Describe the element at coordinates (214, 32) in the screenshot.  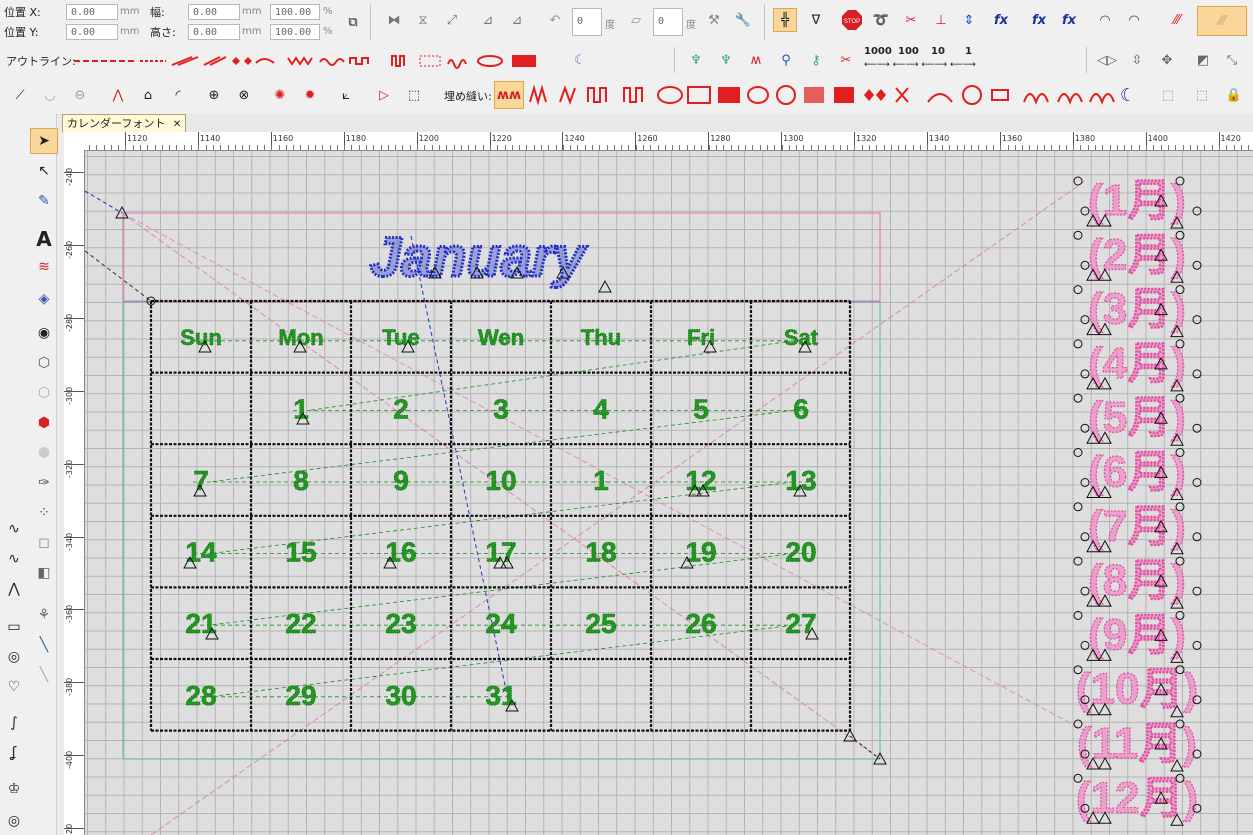
I see `height-field: 0.00` at that location.